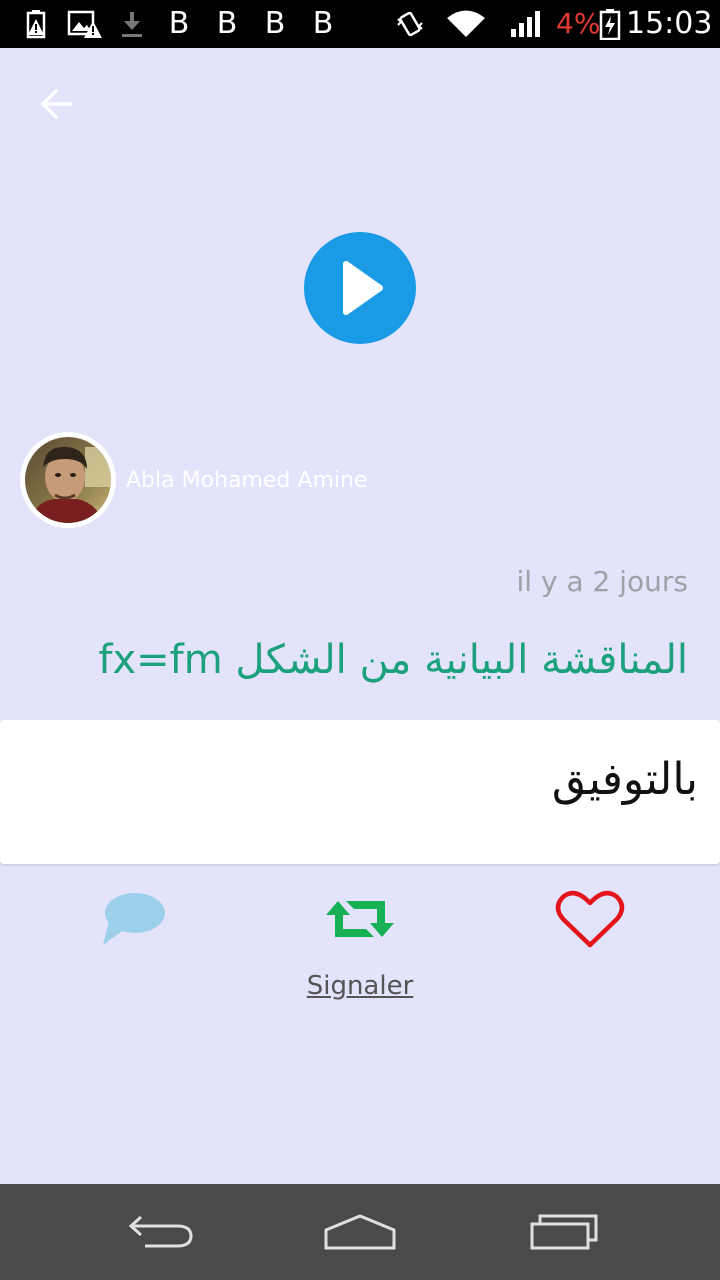  What do you see at coordinates (363, 288) in the screenshot?
I see `play-icon` at bounding box center [363, 288].